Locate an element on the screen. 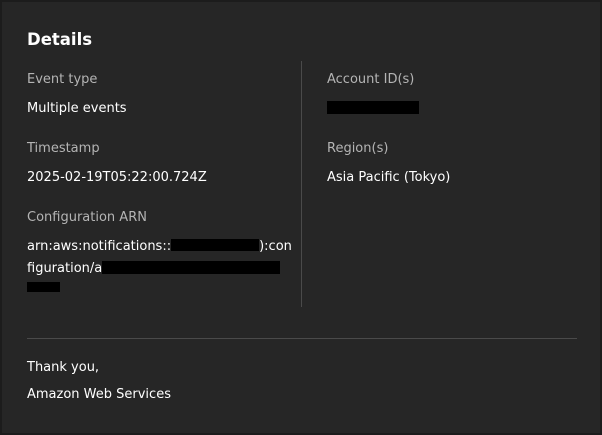 The image size is (602, 435). account-ids-label: Account ID(s) is located at coordinates (371, 79).